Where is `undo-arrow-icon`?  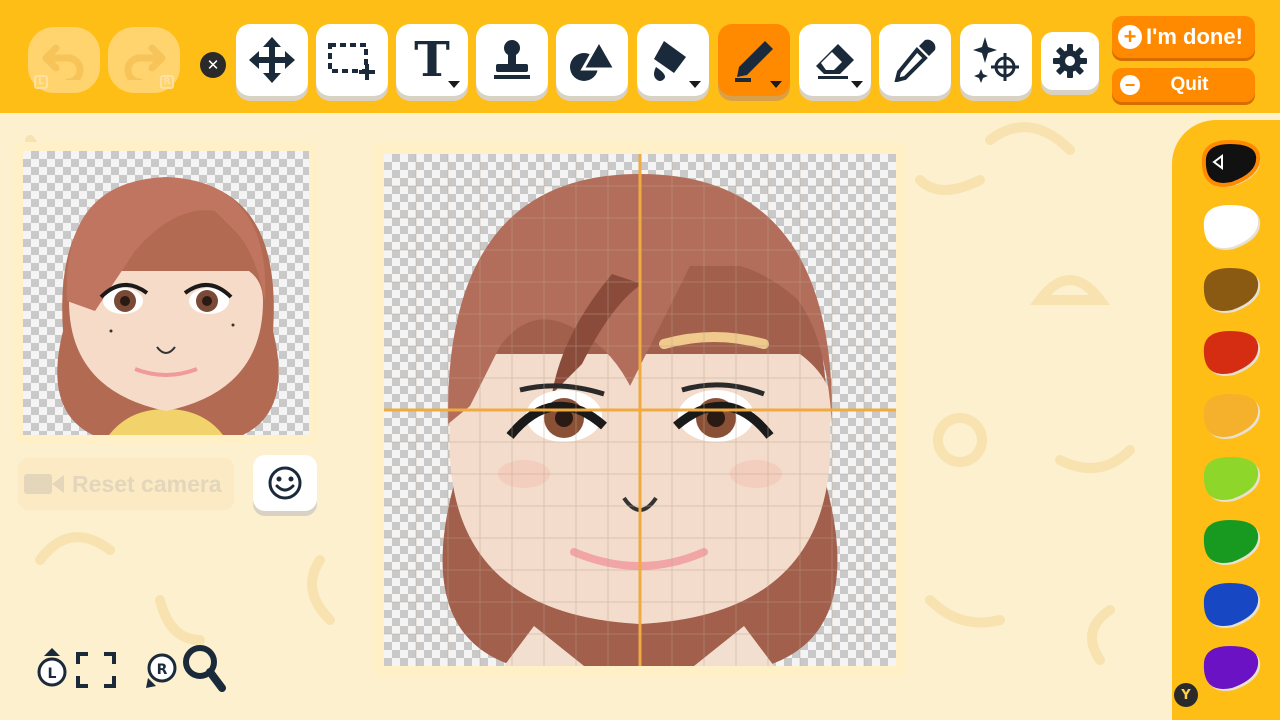 undo-arrow-icon is located at coordinates (63, 62).